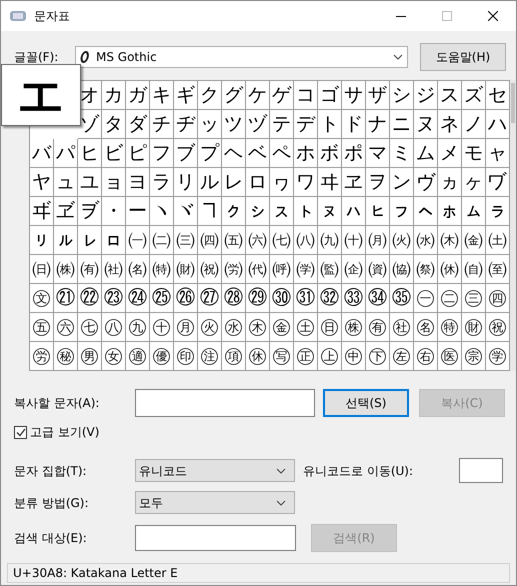 The image size is (517, 586). What do you see at coordinates (258, 153) in the screenshot?
I see `character-cell: ベ` at bounding box center [258, 153].